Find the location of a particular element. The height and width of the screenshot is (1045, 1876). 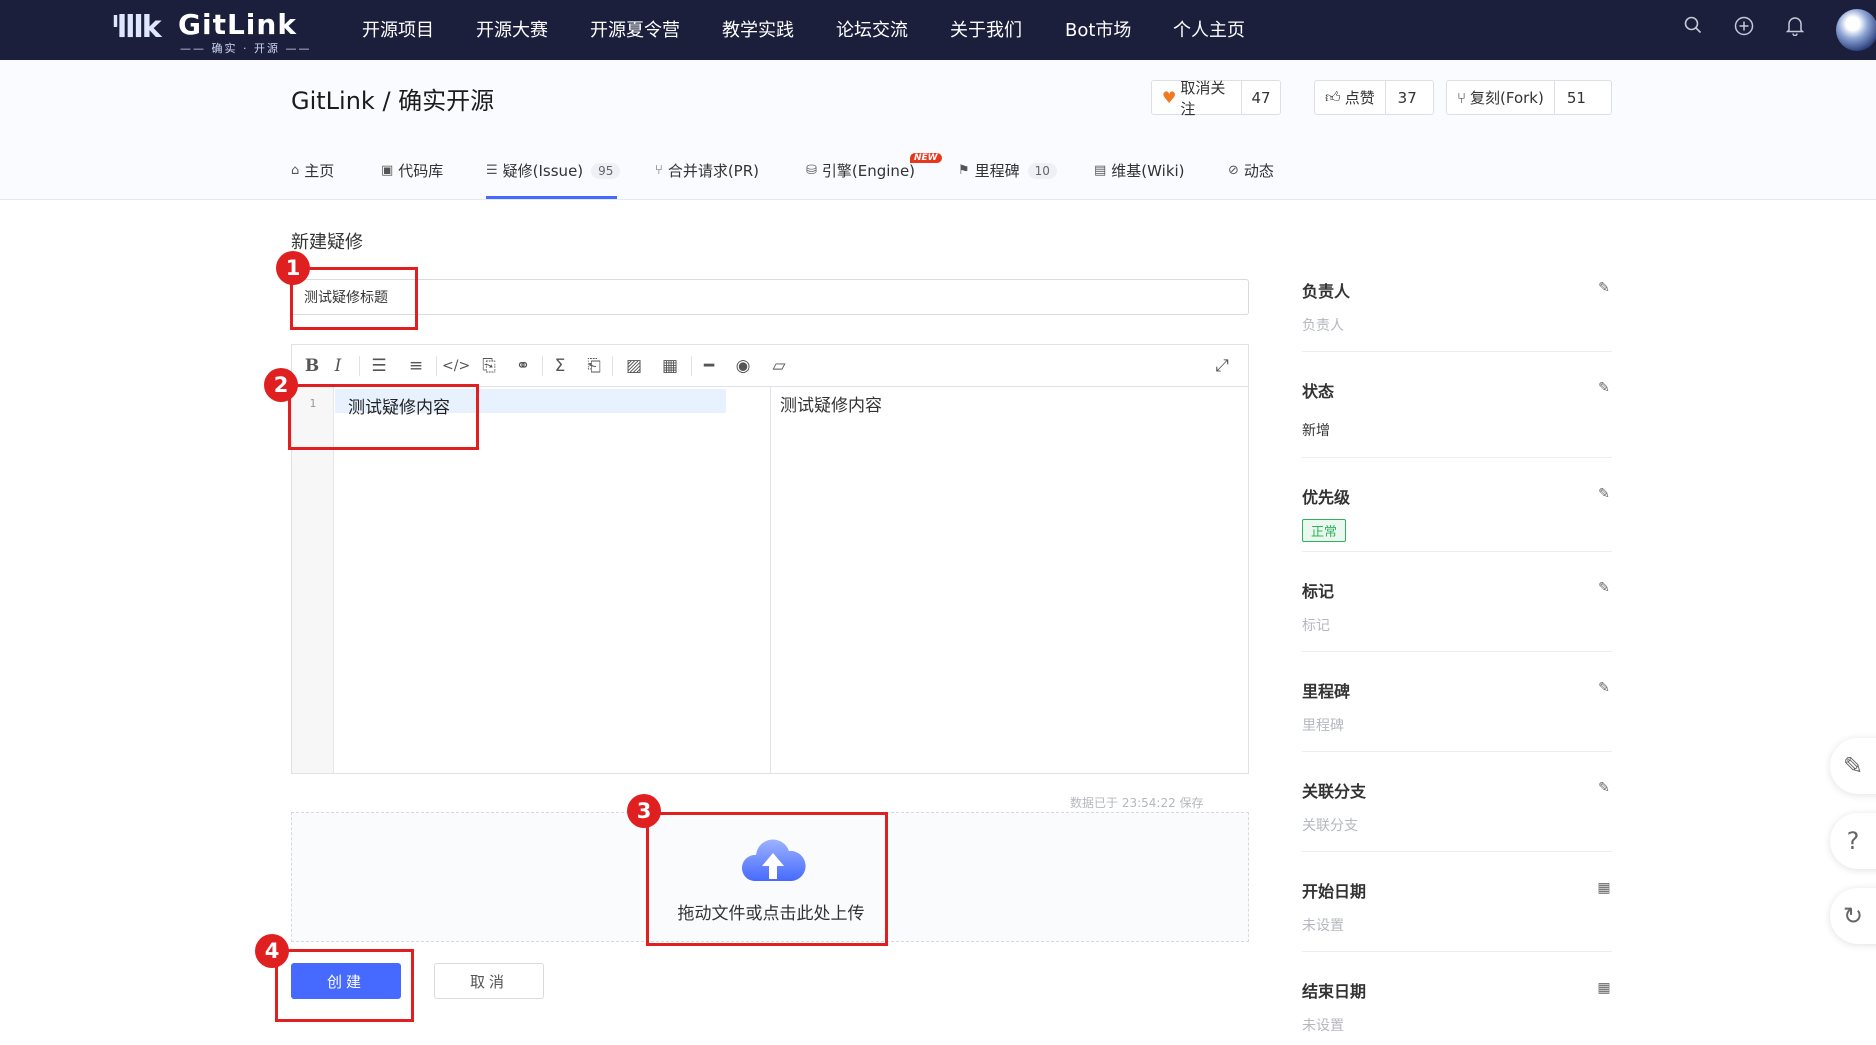

thumbs-up-icon: 👍︎ is located at coordinates (1333, 97).